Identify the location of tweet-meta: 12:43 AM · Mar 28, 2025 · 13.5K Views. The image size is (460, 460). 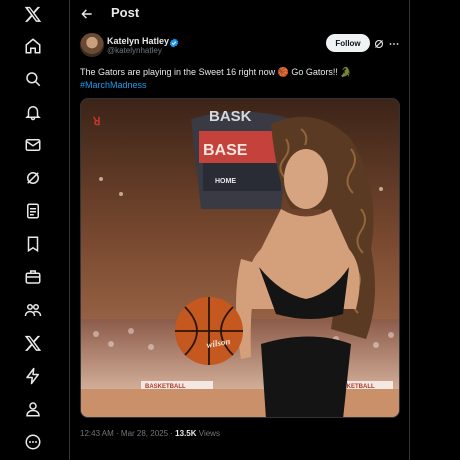
(150, 433).